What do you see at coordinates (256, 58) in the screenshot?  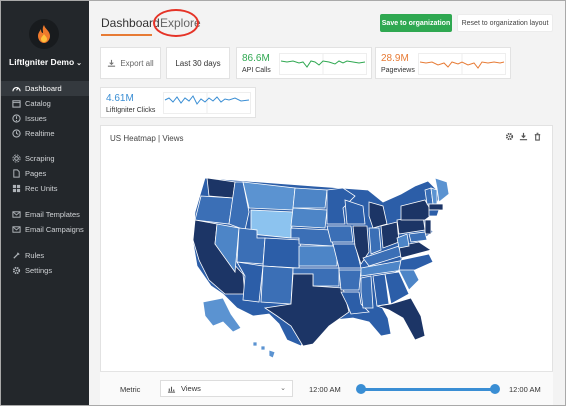 I see `metric-value: 86.6M` at bounding box center [256, 58].